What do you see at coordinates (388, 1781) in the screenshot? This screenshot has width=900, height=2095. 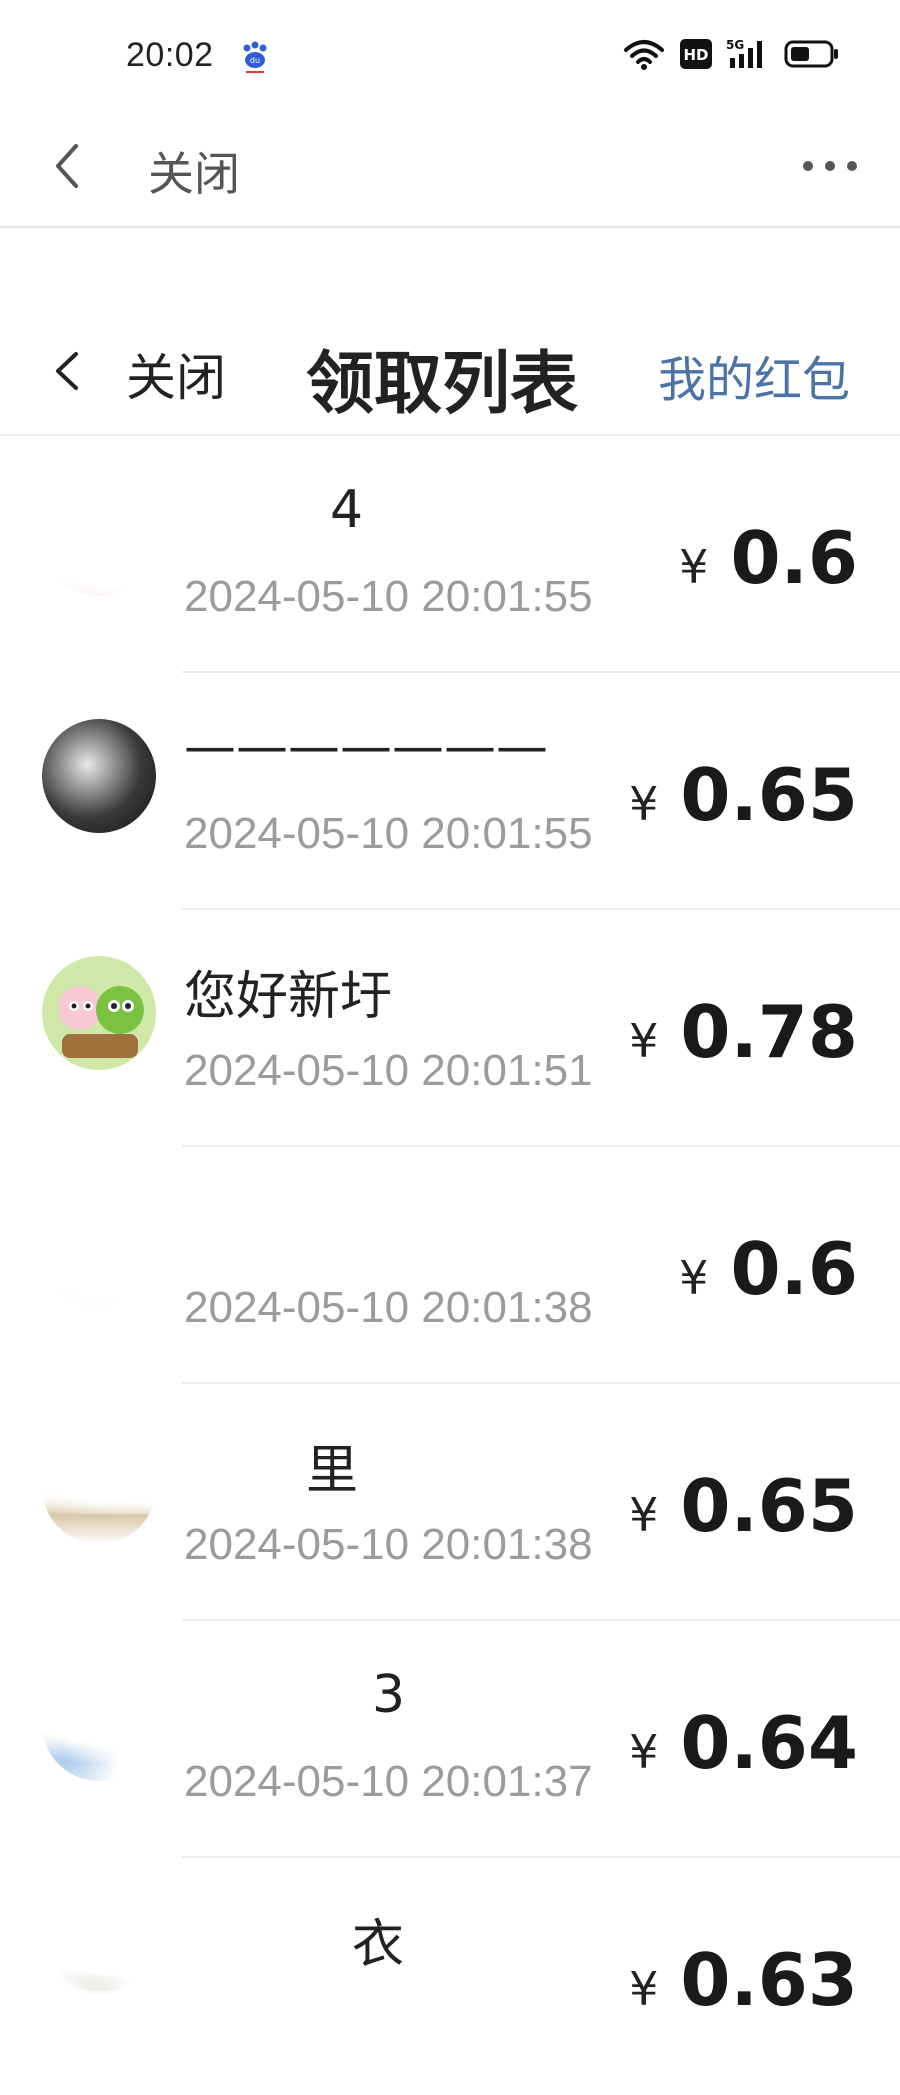 I see `record-time: 2024-05-10 20:01:37` at bounding box center [388, 1781].